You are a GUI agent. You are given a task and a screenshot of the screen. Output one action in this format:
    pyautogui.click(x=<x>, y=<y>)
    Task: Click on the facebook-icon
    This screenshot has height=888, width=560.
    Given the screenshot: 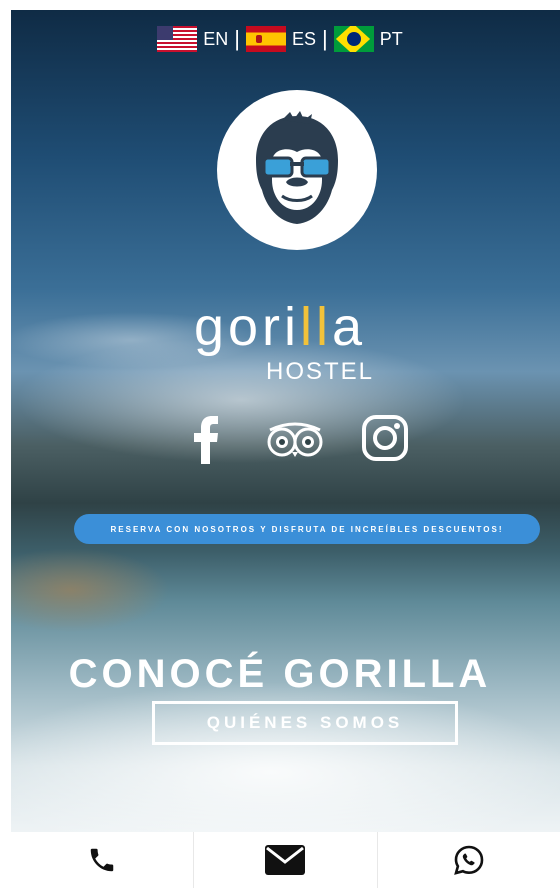 What is the action you would take?
    pyautogui.click(x=206, y=442)
    